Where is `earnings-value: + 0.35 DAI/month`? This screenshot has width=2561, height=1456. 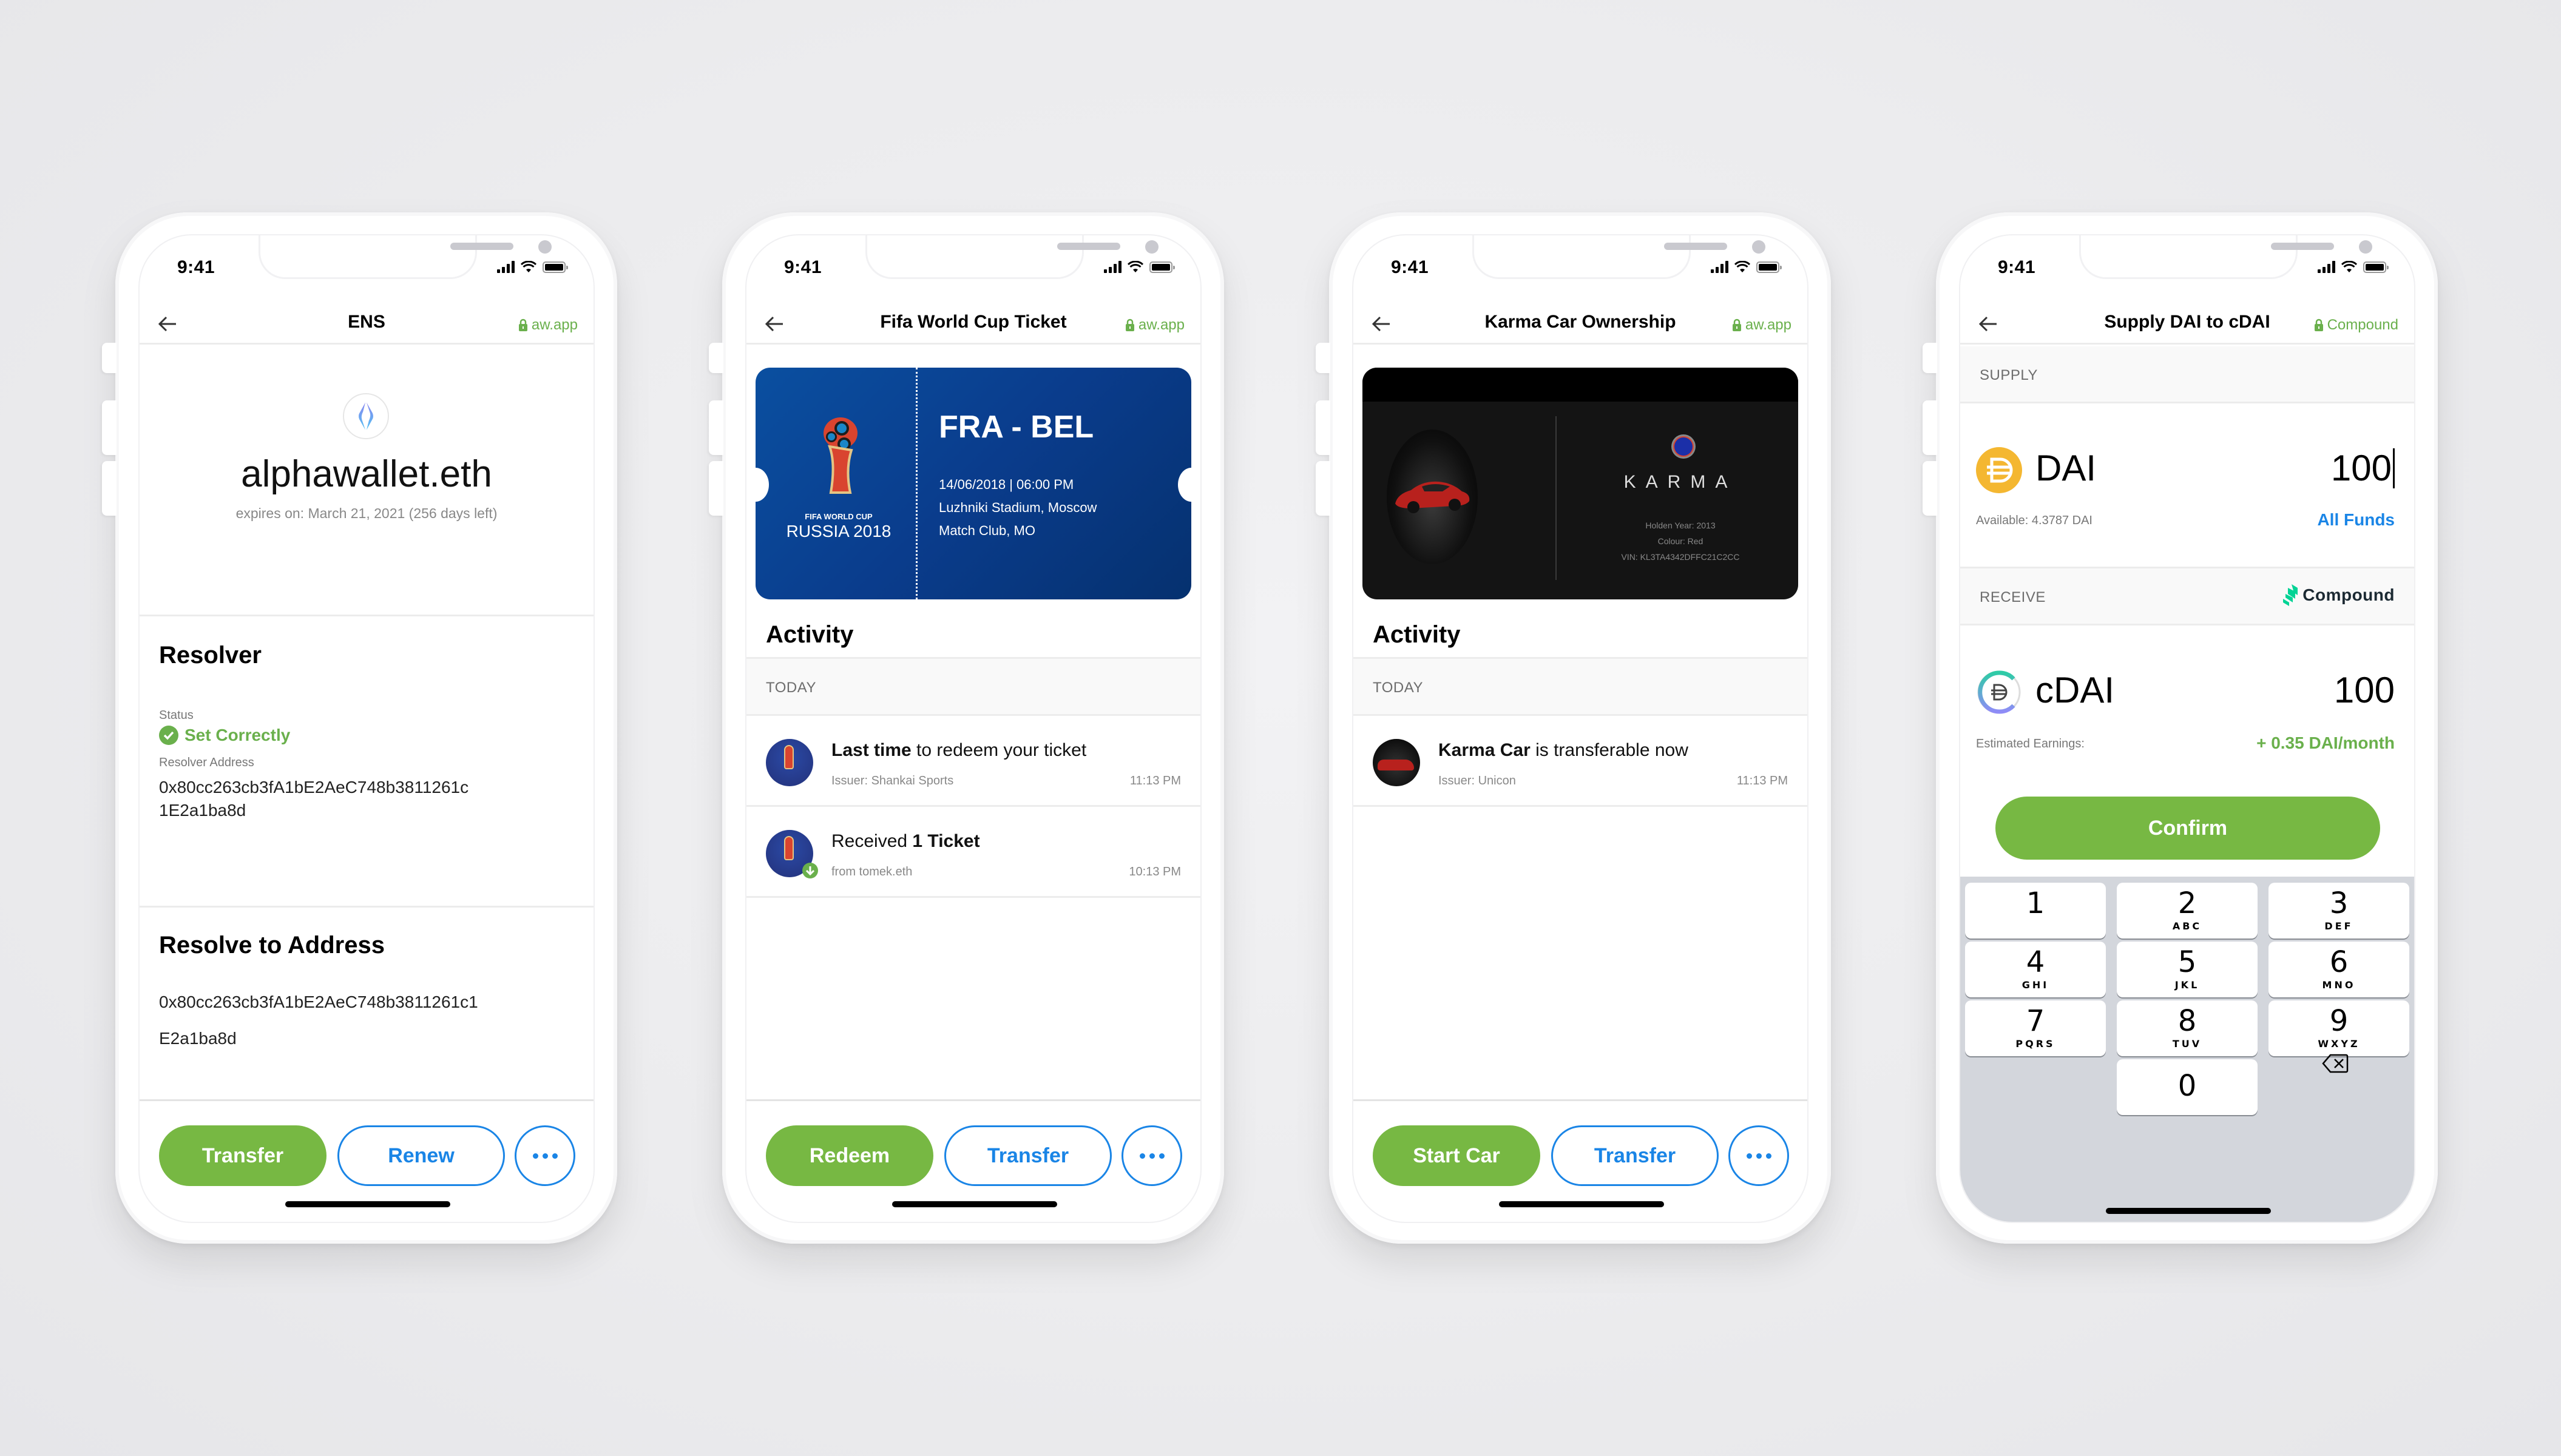 earnings-value: + 0.35 DAI/month is located at coordinates (2325, 742).